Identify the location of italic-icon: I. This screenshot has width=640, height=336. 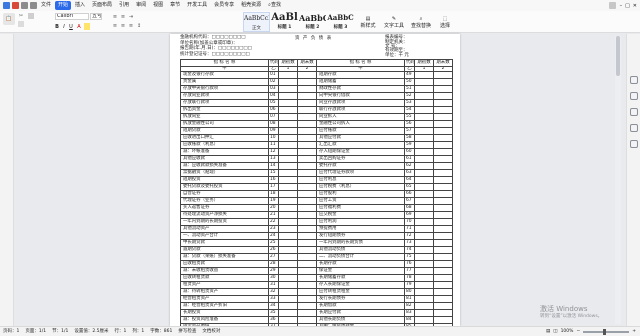
(64, 26).